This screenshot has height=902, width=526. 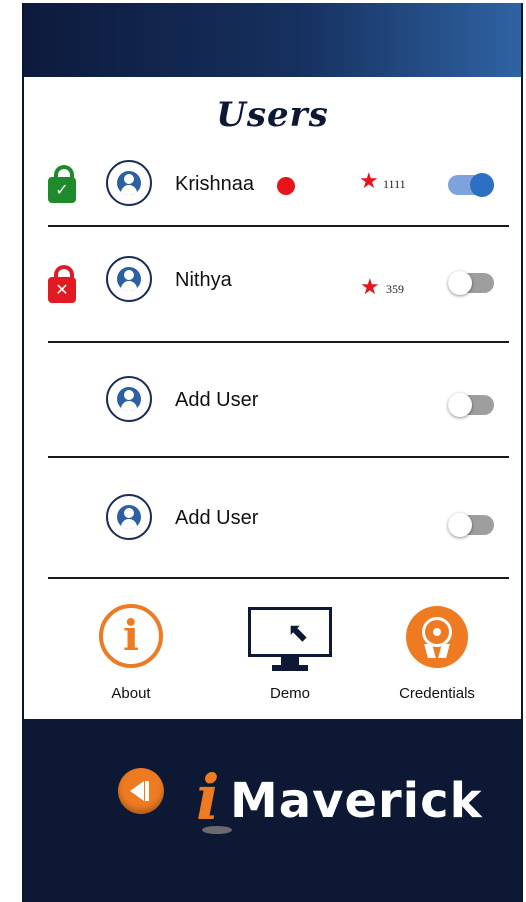 What do you see at coordinates (290, 693) in the screenshot?
I see `demo-button: Demo` at bounding box center [290, 693].